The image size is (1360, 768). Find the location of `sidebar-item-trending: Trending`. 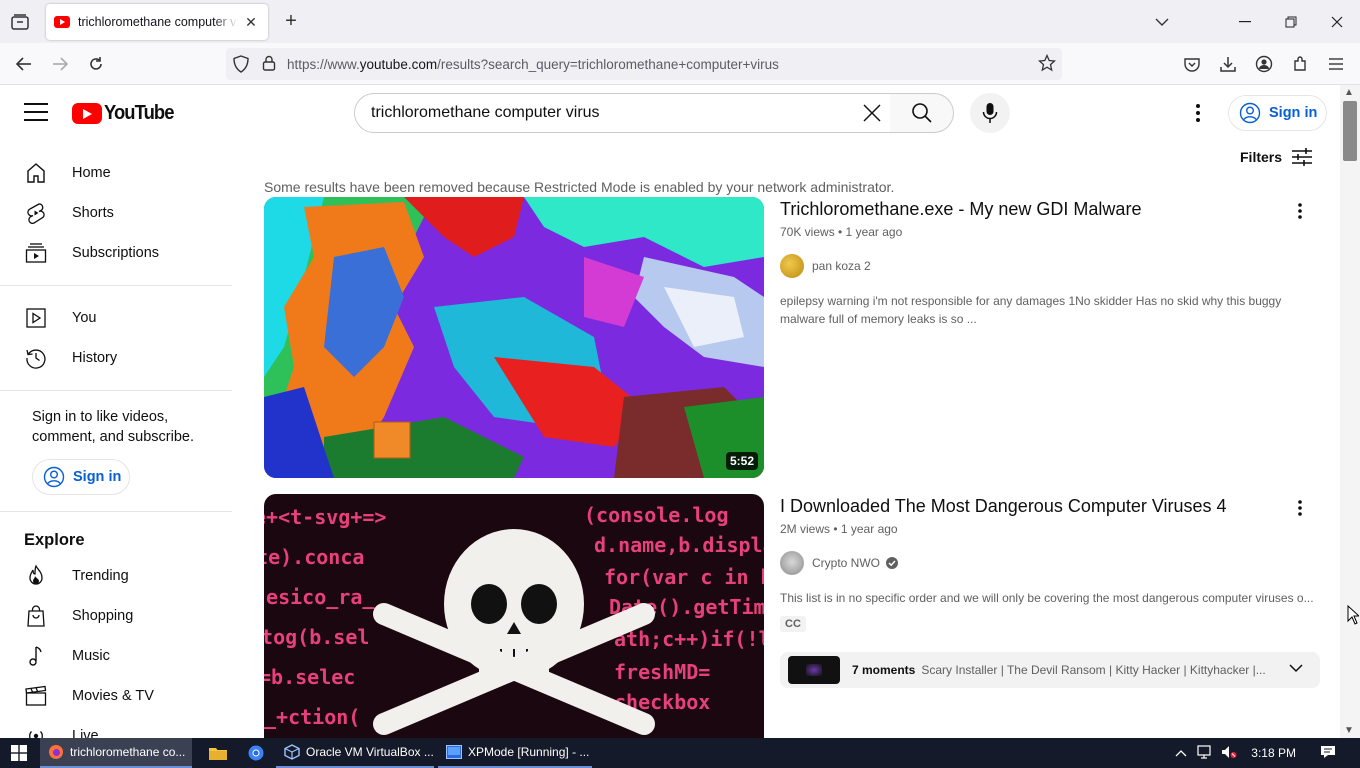

sidebar-item-trending: Trending is located at coordinates (116, 576).